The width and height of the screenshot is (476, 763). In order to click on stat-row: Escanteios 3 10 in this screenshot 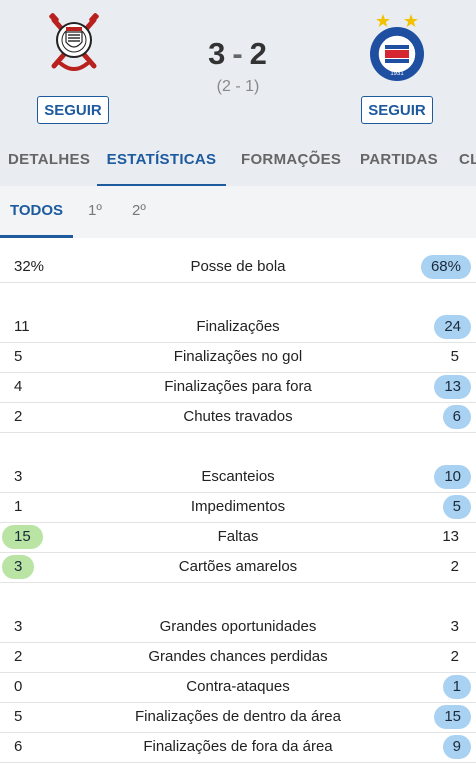, I will do `click(238, 477)`.